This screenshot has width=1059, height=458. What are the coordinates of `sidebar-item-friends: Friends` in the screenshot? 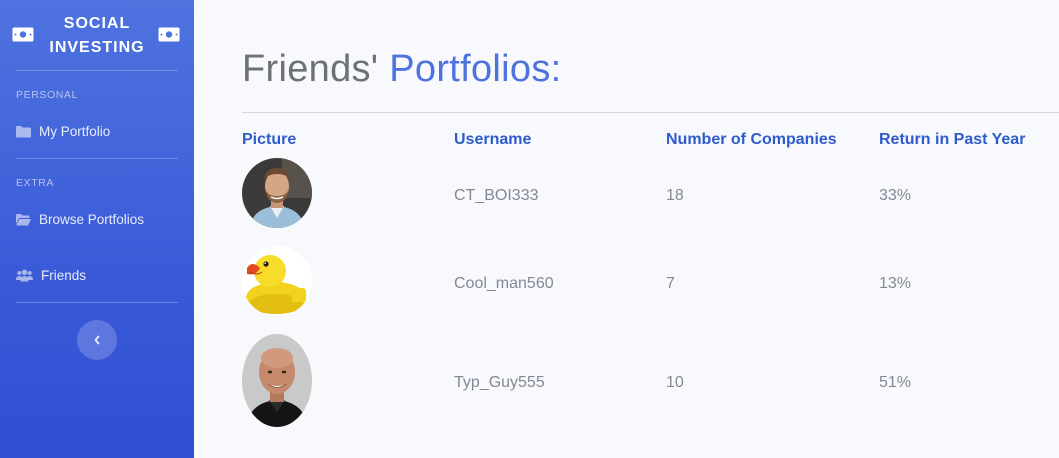 It's located at (97, 275).